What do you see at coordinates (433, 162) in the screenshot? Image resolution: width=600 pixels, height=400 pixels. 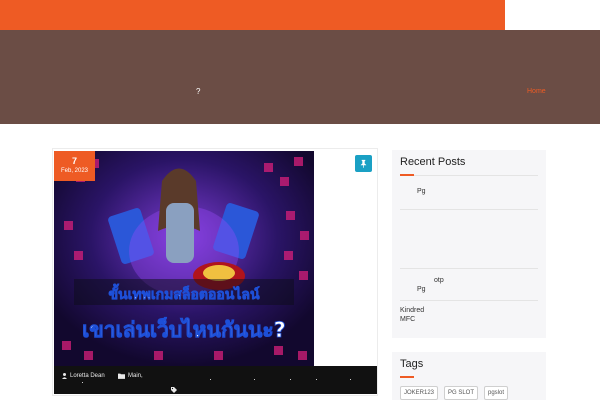 I see `recent-posts-title: Recent Posts` at bounding box center [433, 162].